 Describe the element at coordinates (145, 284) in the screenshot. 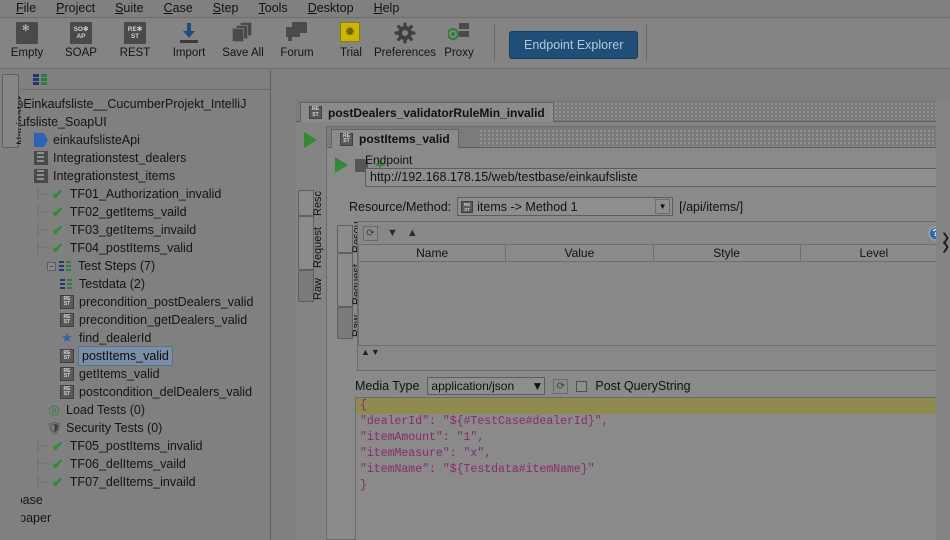

I see `tree-item-testdata-2: Testdata (2)` at that location.